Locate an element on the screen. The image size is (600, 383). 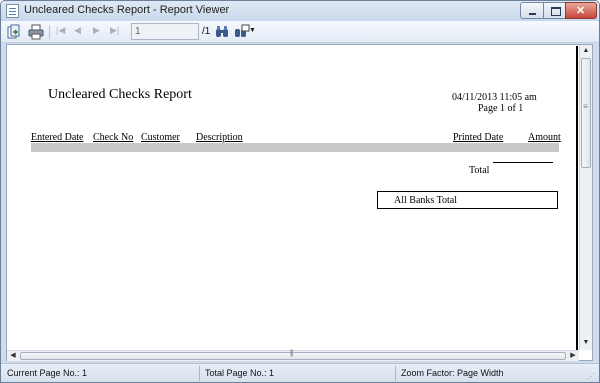
page-number-input is located at coordinates (165, 31).